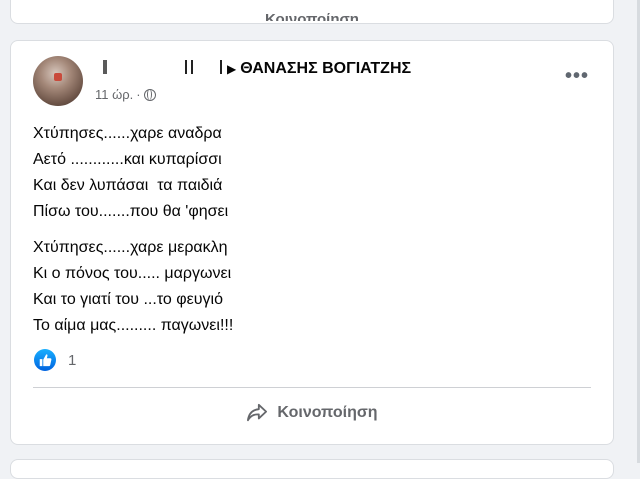 This screenshot has width=640, height=479. What do you see at coordinates (130, 247) in the screenshot?
I see `poem-line: Χτύπησες......χαρε μερακλη` at bounding box center [130, 247].